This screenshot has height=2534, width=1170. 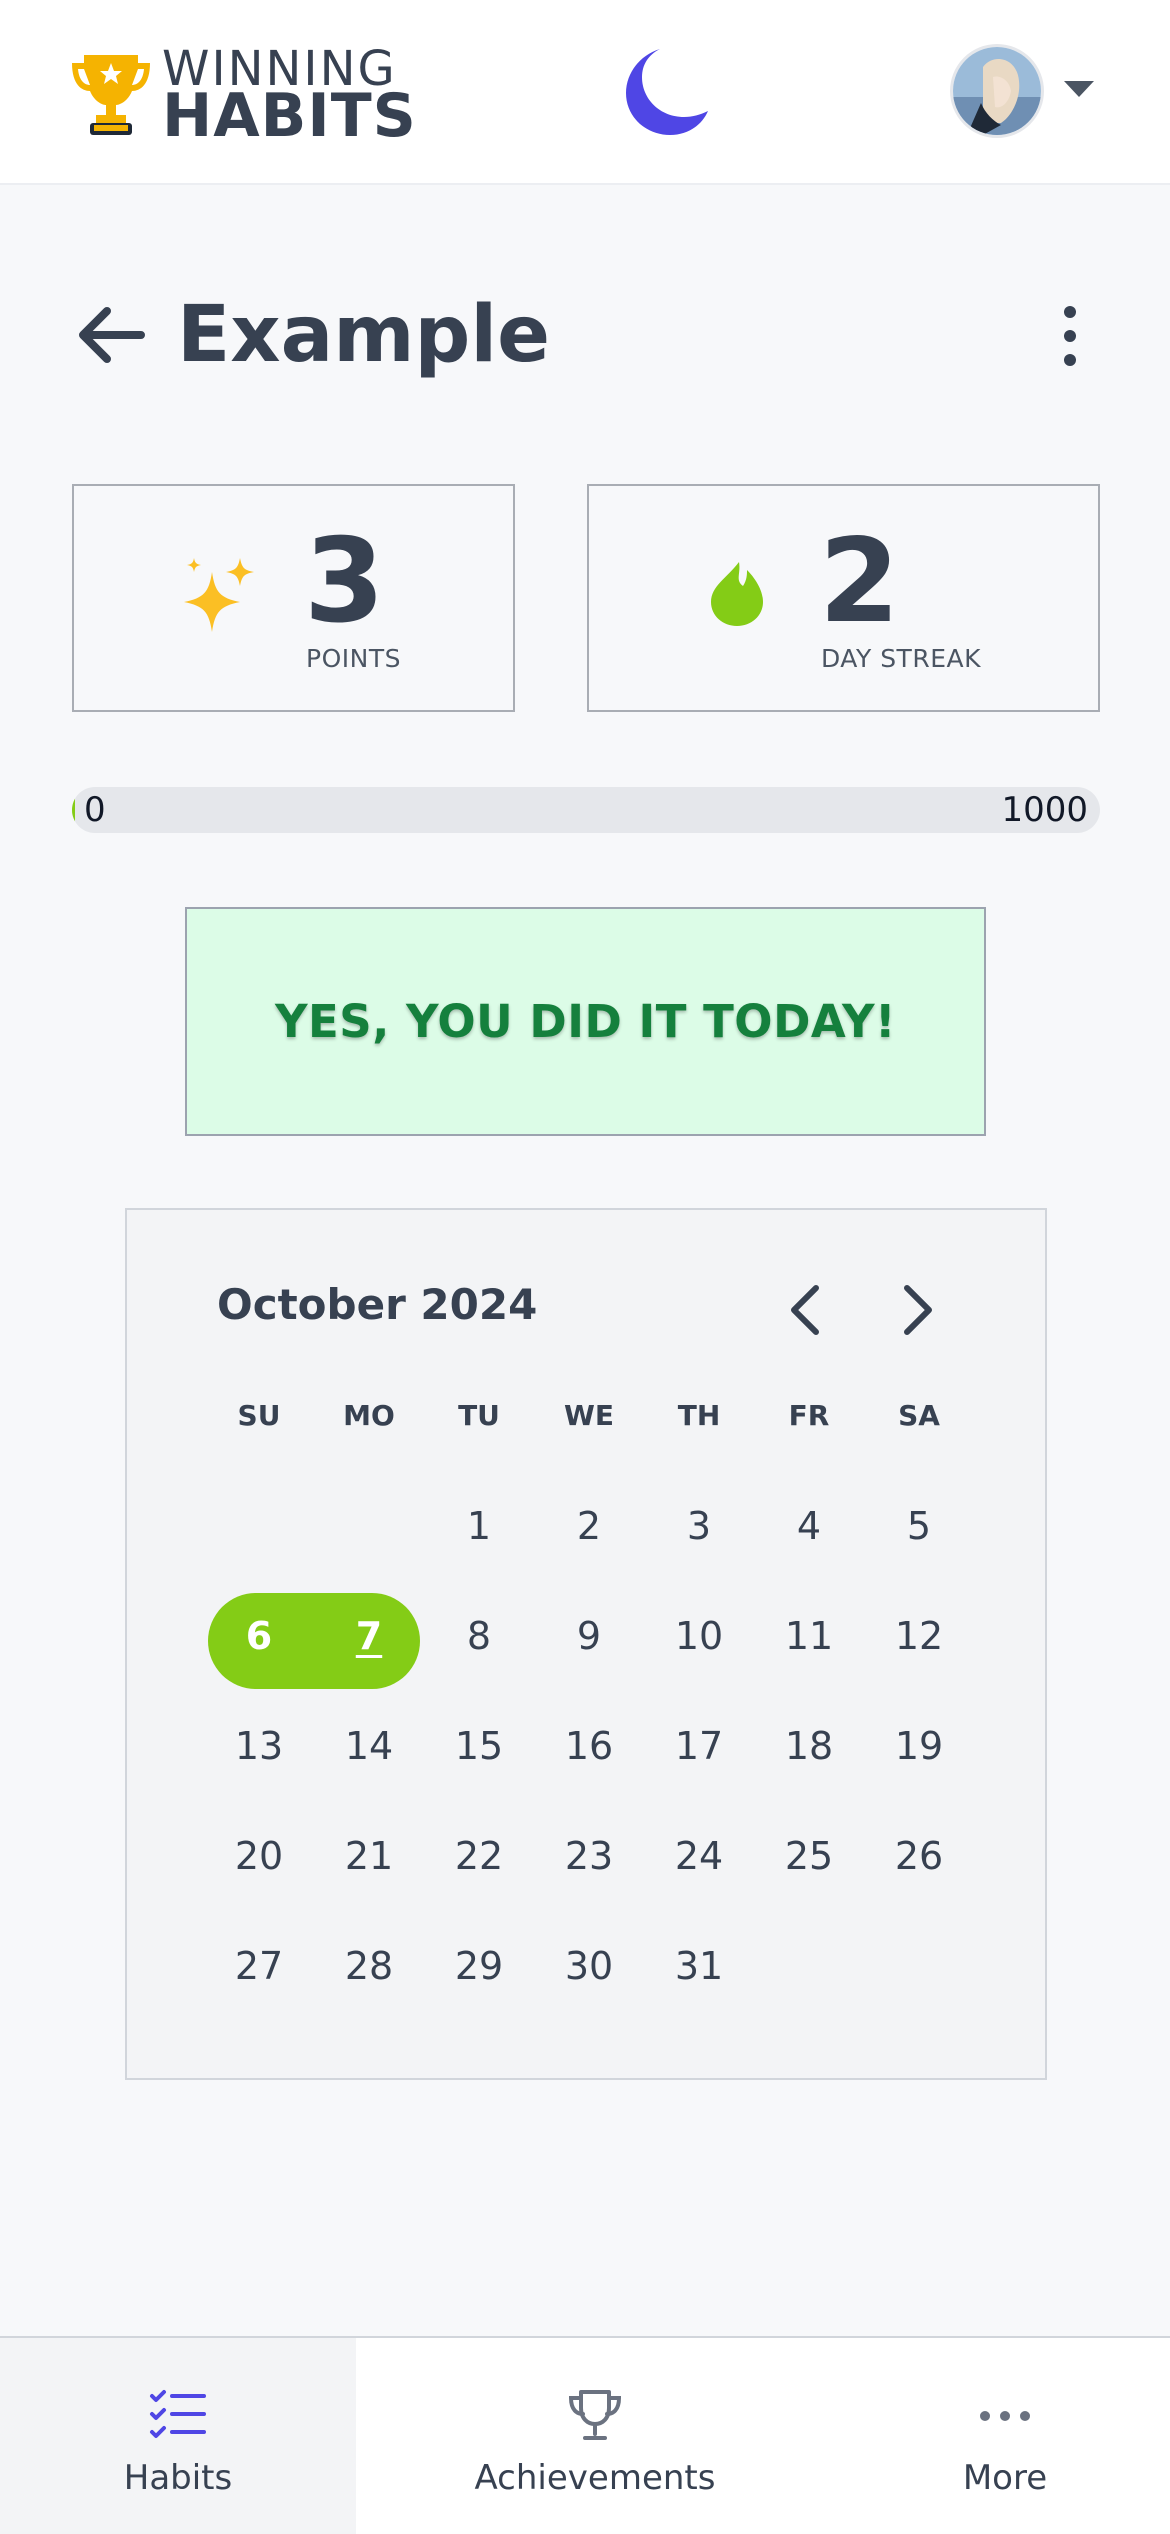 I want to click on calendar-day: 23, so click(x=589, y=1856).